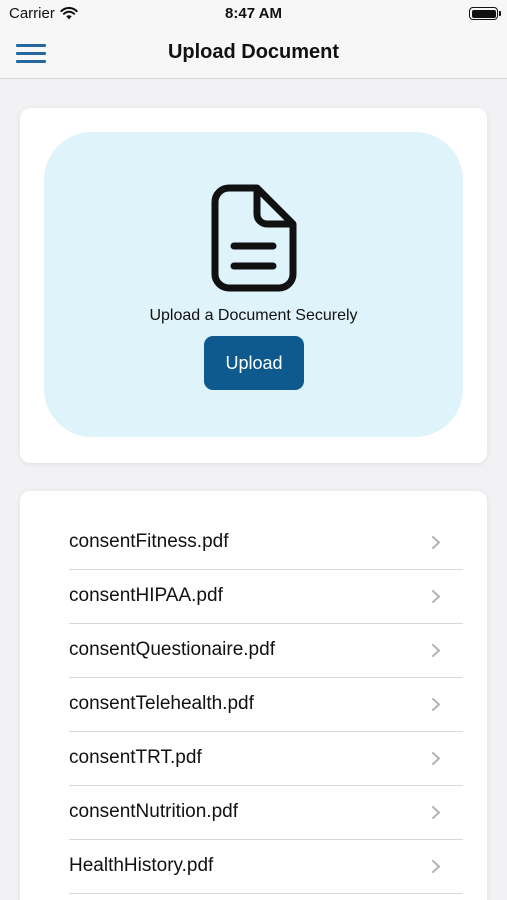 This screenshot has width=507, height=900. Describe the element at coordinates (135, 757) in the screenshot. I see `document-name: consentTRT.pdf` at that location.